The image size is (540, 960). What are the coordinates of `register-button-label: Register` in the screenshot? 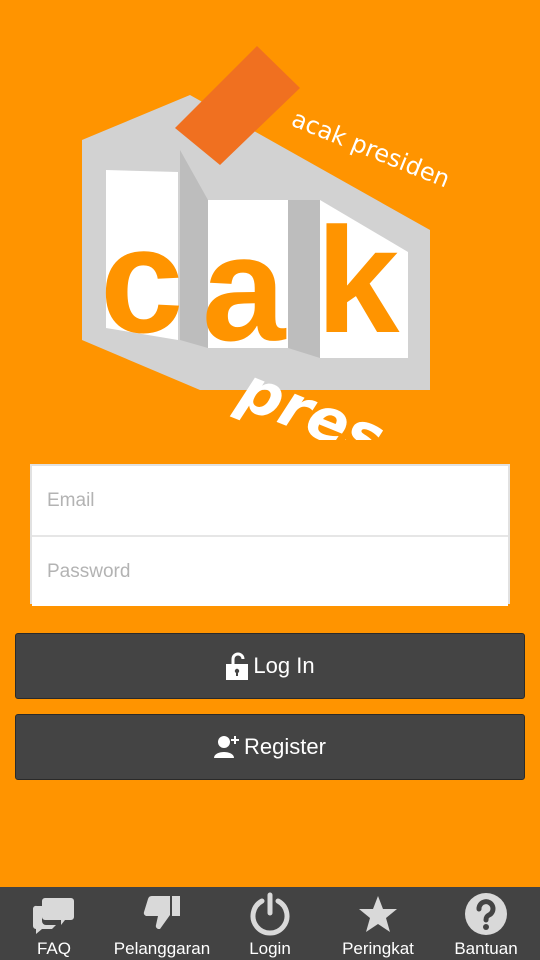 It's located at (285, 746).